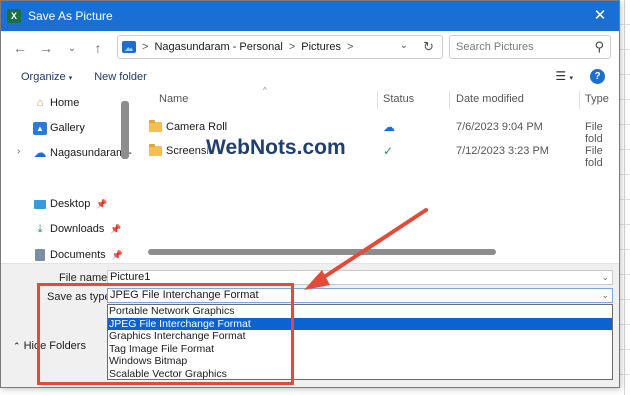 Image resolution: width=630 pixels, height=395 pixels. What do you see at coordinates (372, 245) in the screenshot?
I see `annotation-arrow-shaft` at bounding box center [372, 245].